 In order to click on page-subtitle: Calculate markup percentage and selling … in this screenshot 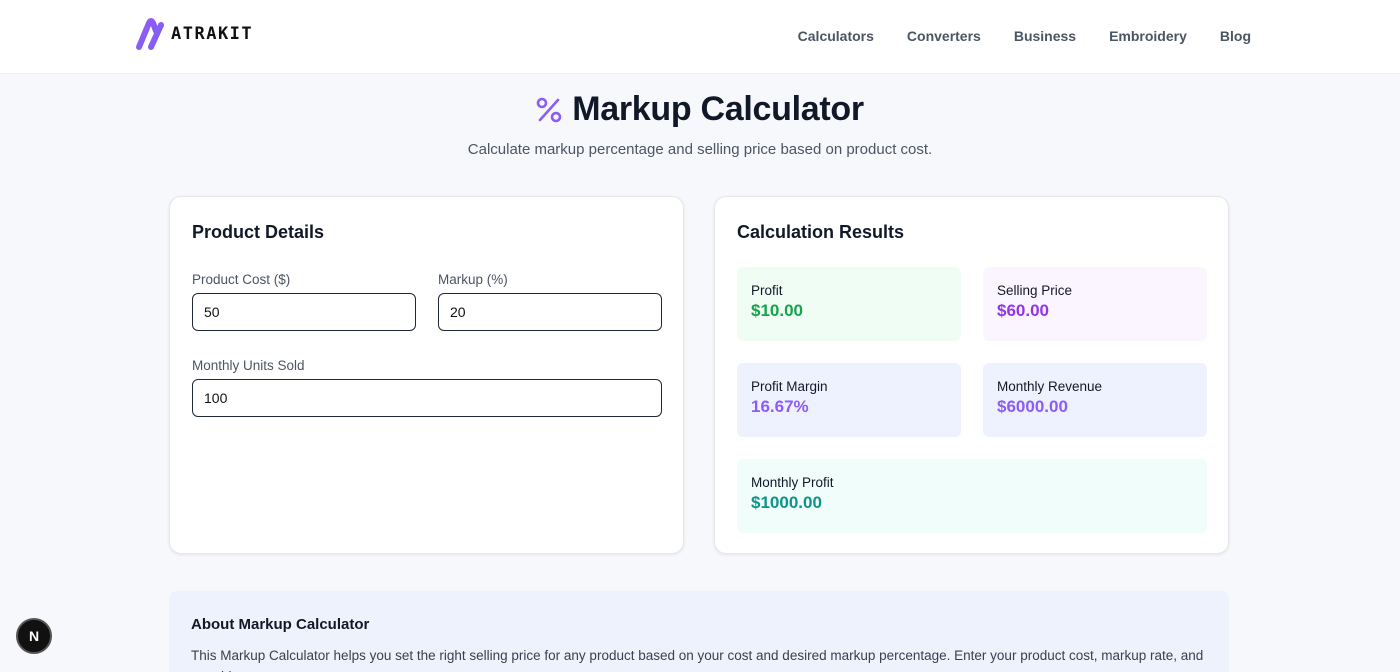, I will do `click(700, 149)`.